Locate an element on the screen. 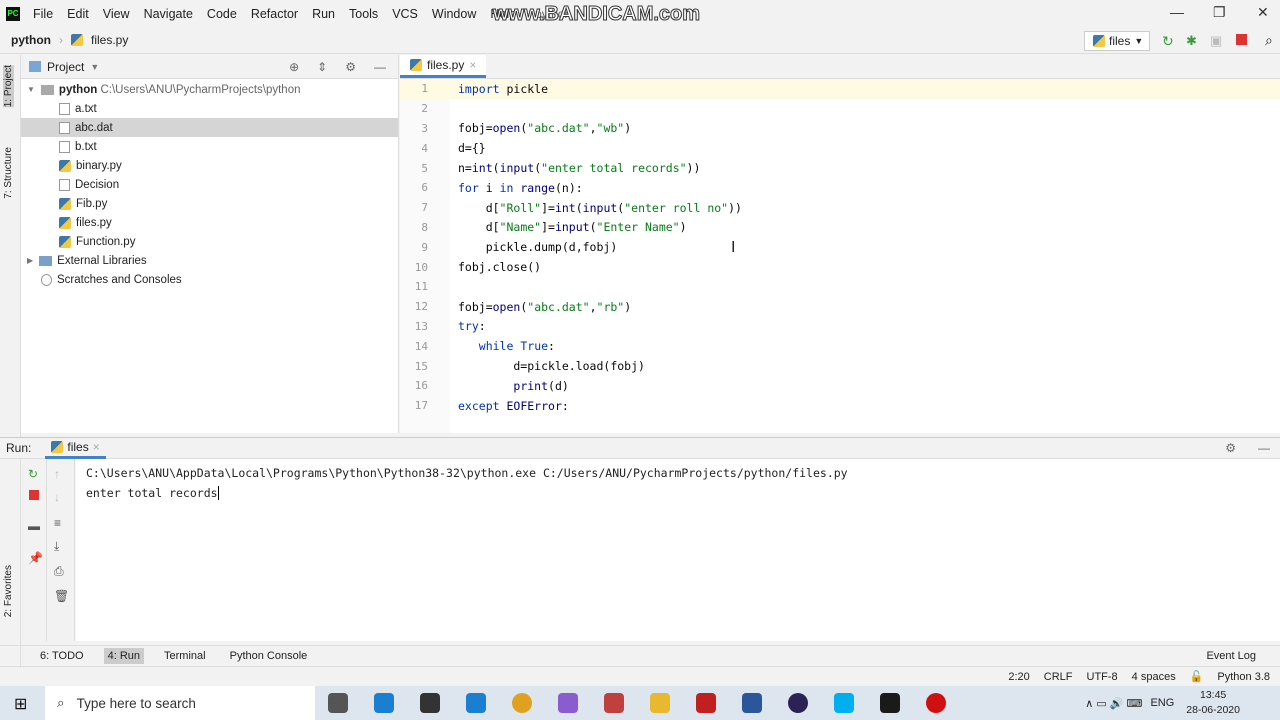  indent-setting: 4 spaces is located at coordinates (1154, 677).